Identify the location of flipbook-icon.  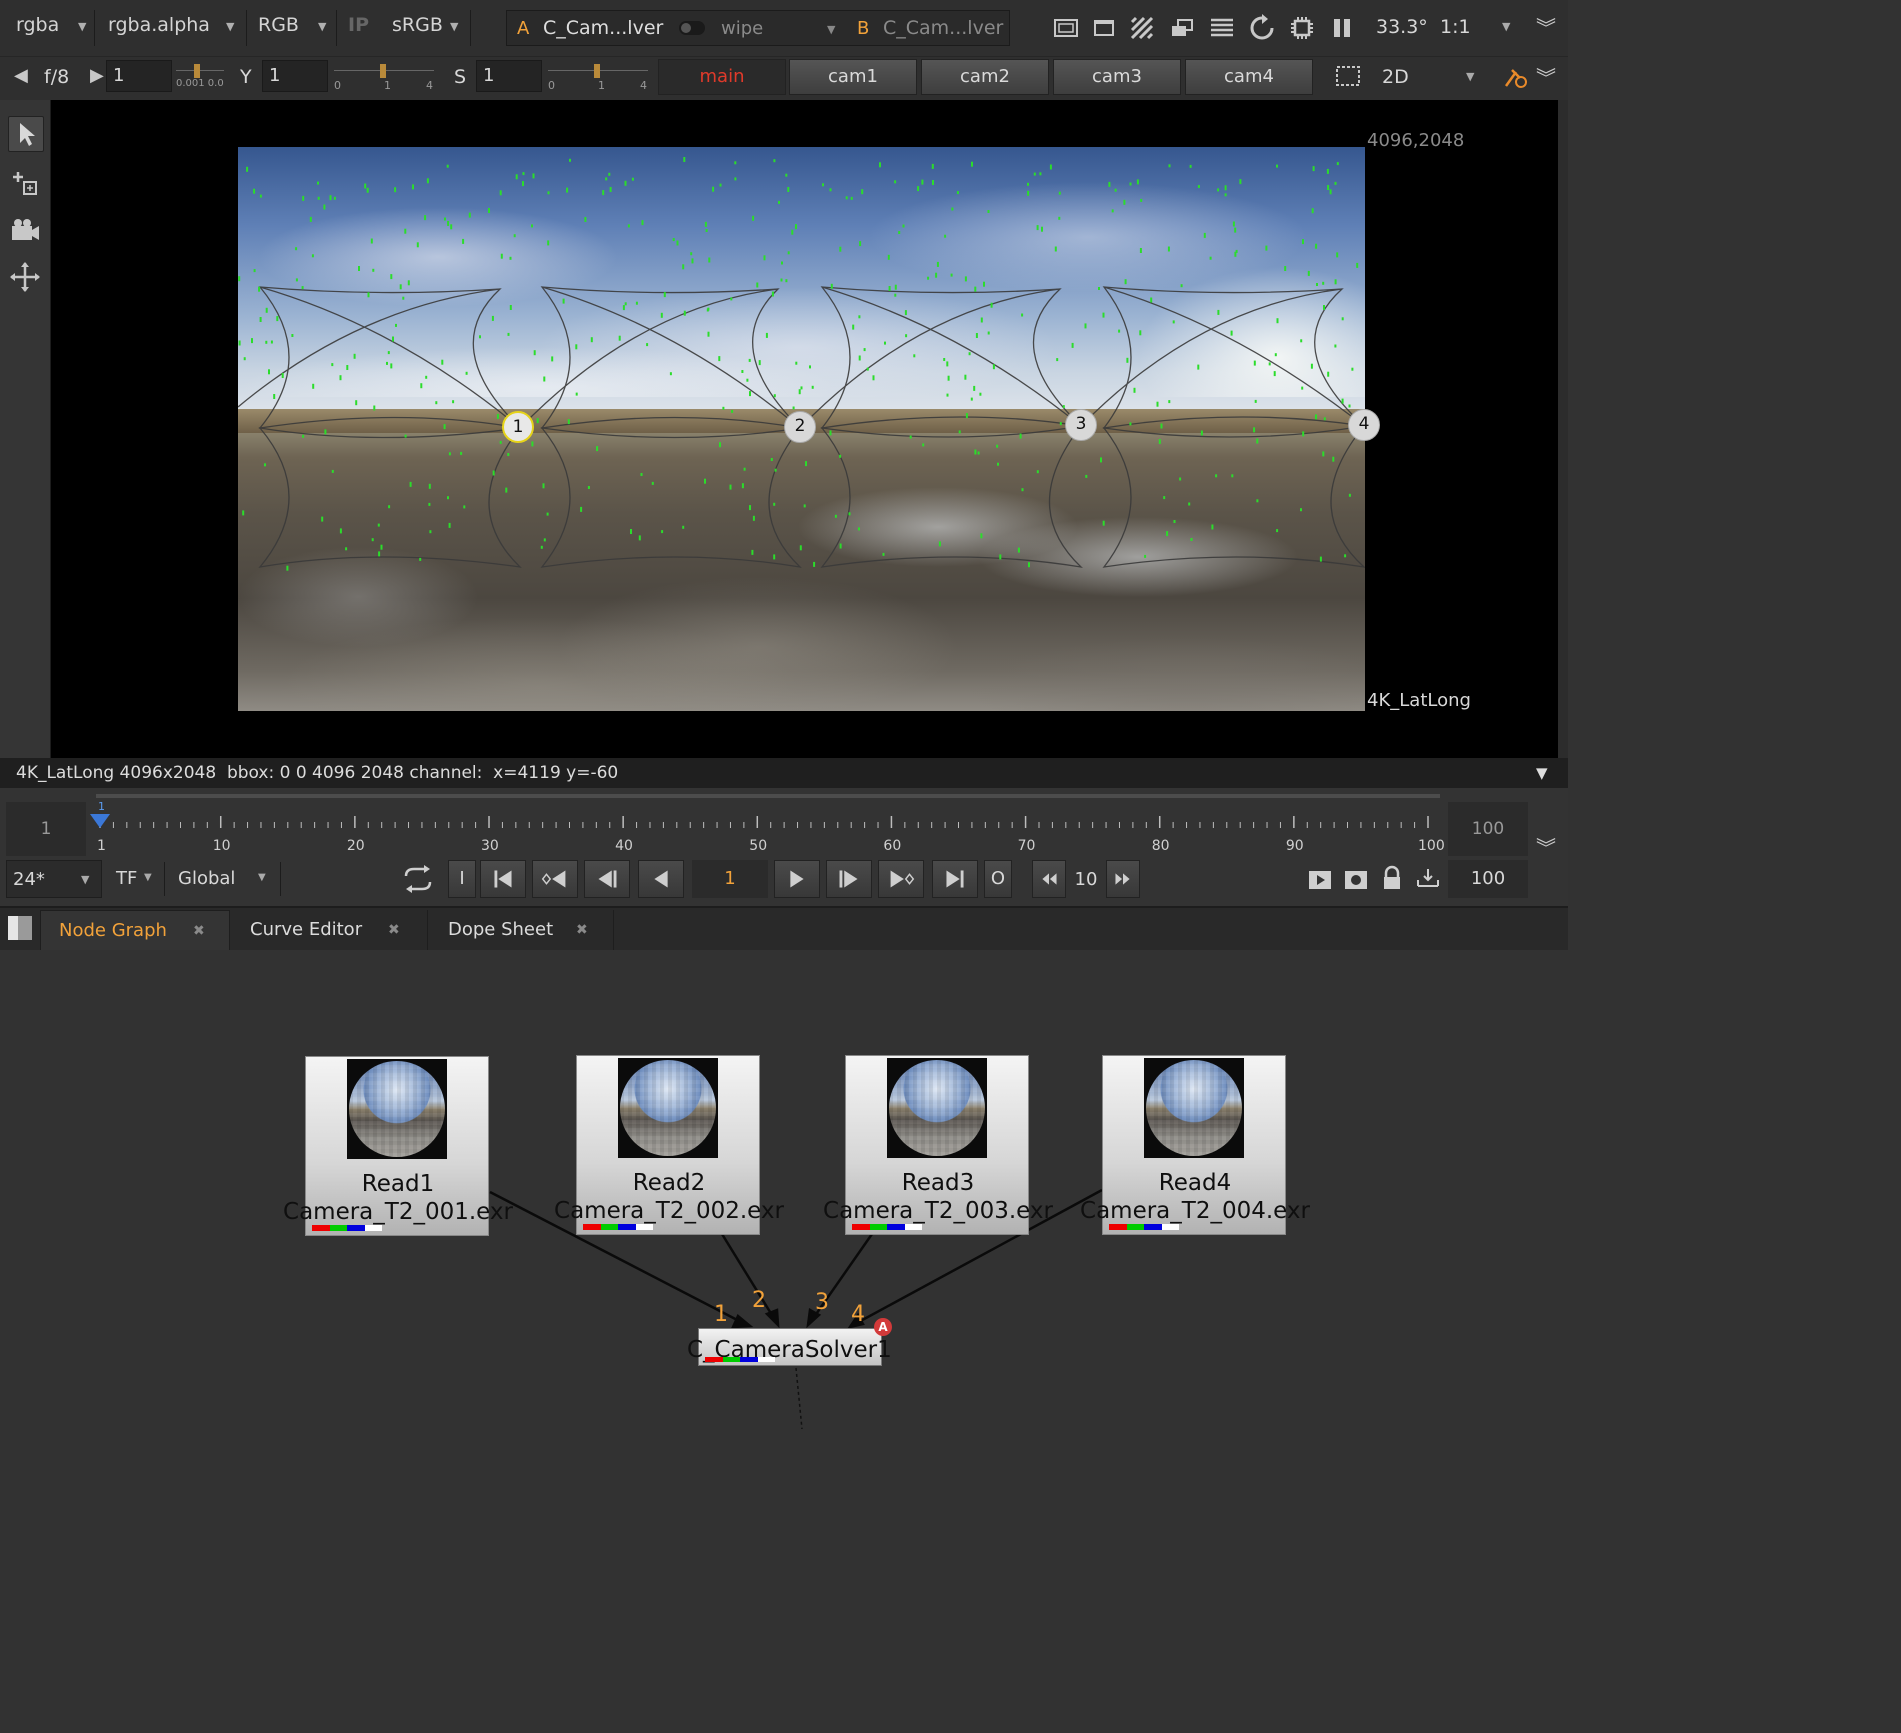
(1320, 880).